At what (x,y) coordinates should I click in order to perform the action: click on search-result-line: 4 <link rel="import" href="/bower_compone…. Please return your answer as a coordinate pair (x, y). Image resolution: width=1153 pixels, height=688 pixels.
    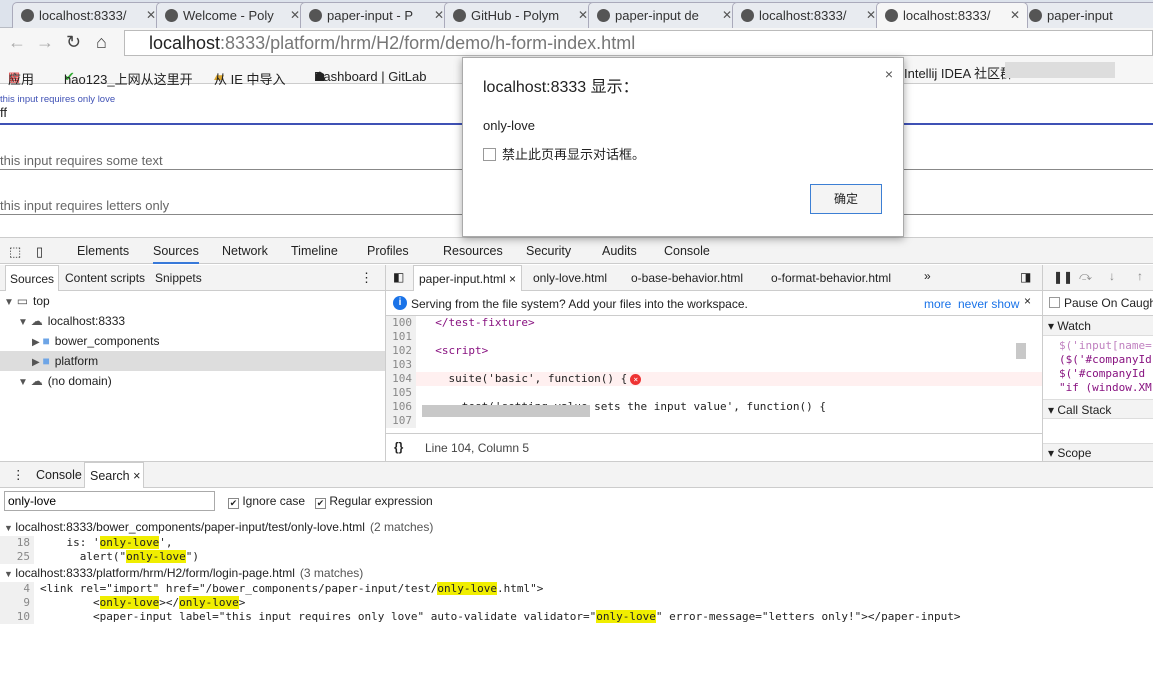
    Looking at the image, I should click on (576, 589).